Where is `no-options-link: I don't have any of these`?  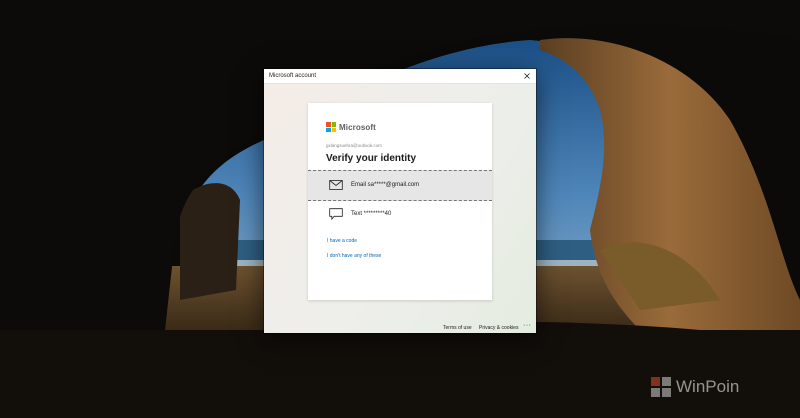 no-options-link: I don't have any of these is located at coordinates (354, 256).